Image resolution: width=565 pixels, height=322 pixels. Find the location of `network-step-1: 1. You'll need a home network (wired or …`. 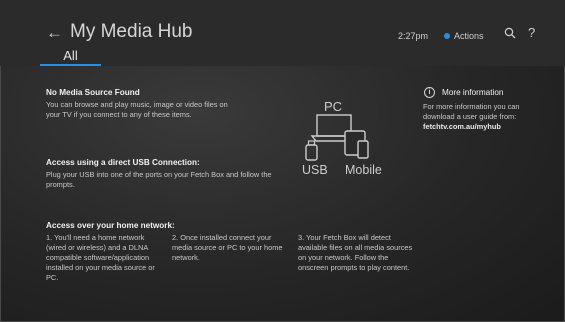

network-step-1: 1. You'll need a home network (wired or … is located at coordinates (100, 257).